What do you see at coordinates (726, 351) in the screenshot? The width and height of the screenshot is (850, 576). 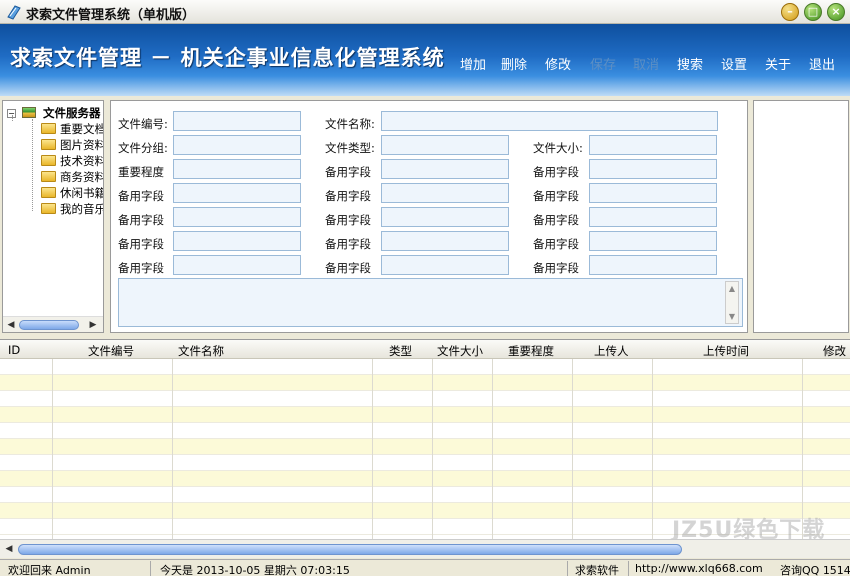 I see `col-upload-time: 上传时间` at bounding box center [726, 351].